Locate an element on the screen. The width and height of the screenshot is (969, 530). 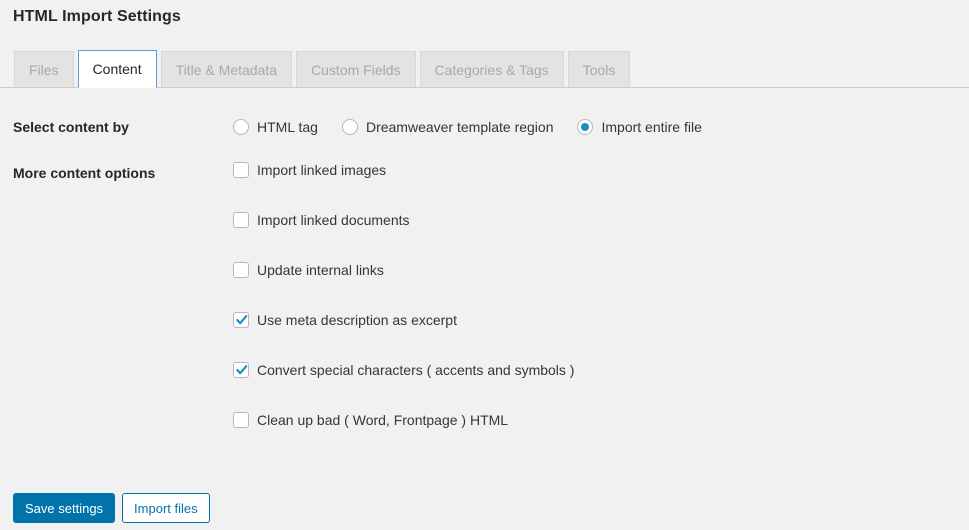
save-settings-button: Save settings is located at coordinates (64, 508).